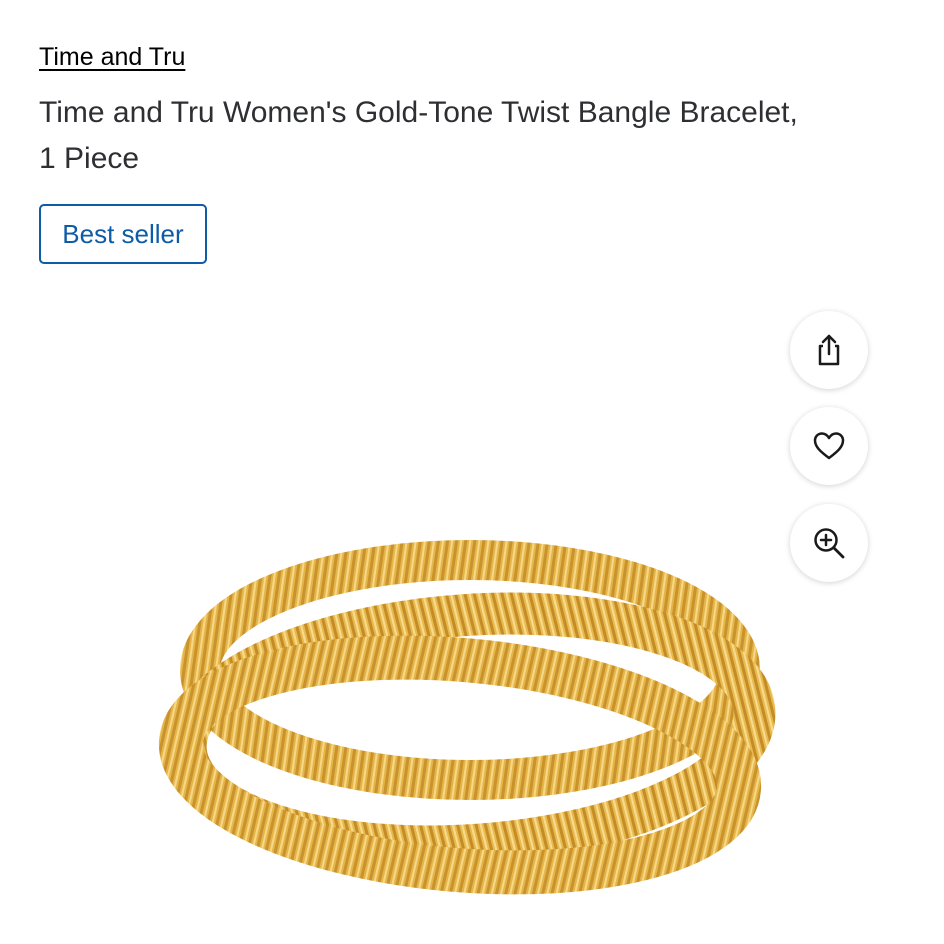 The image size is (944, 944). I want to click on product-title-line-2: 1 Piece, so click(89, 158).